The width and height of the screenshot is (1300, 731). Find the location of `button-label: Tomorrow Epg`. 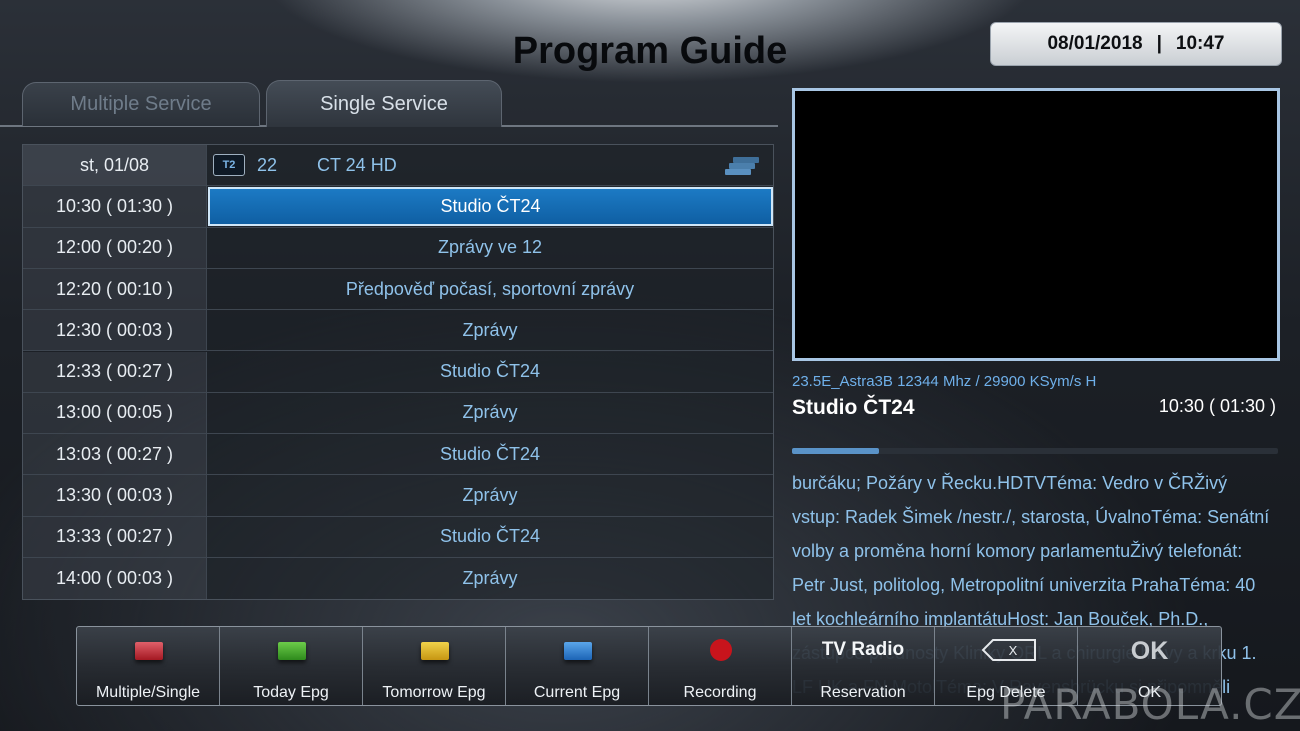

button-label: Tomorrow Epg is located at coordinates (434, 692).